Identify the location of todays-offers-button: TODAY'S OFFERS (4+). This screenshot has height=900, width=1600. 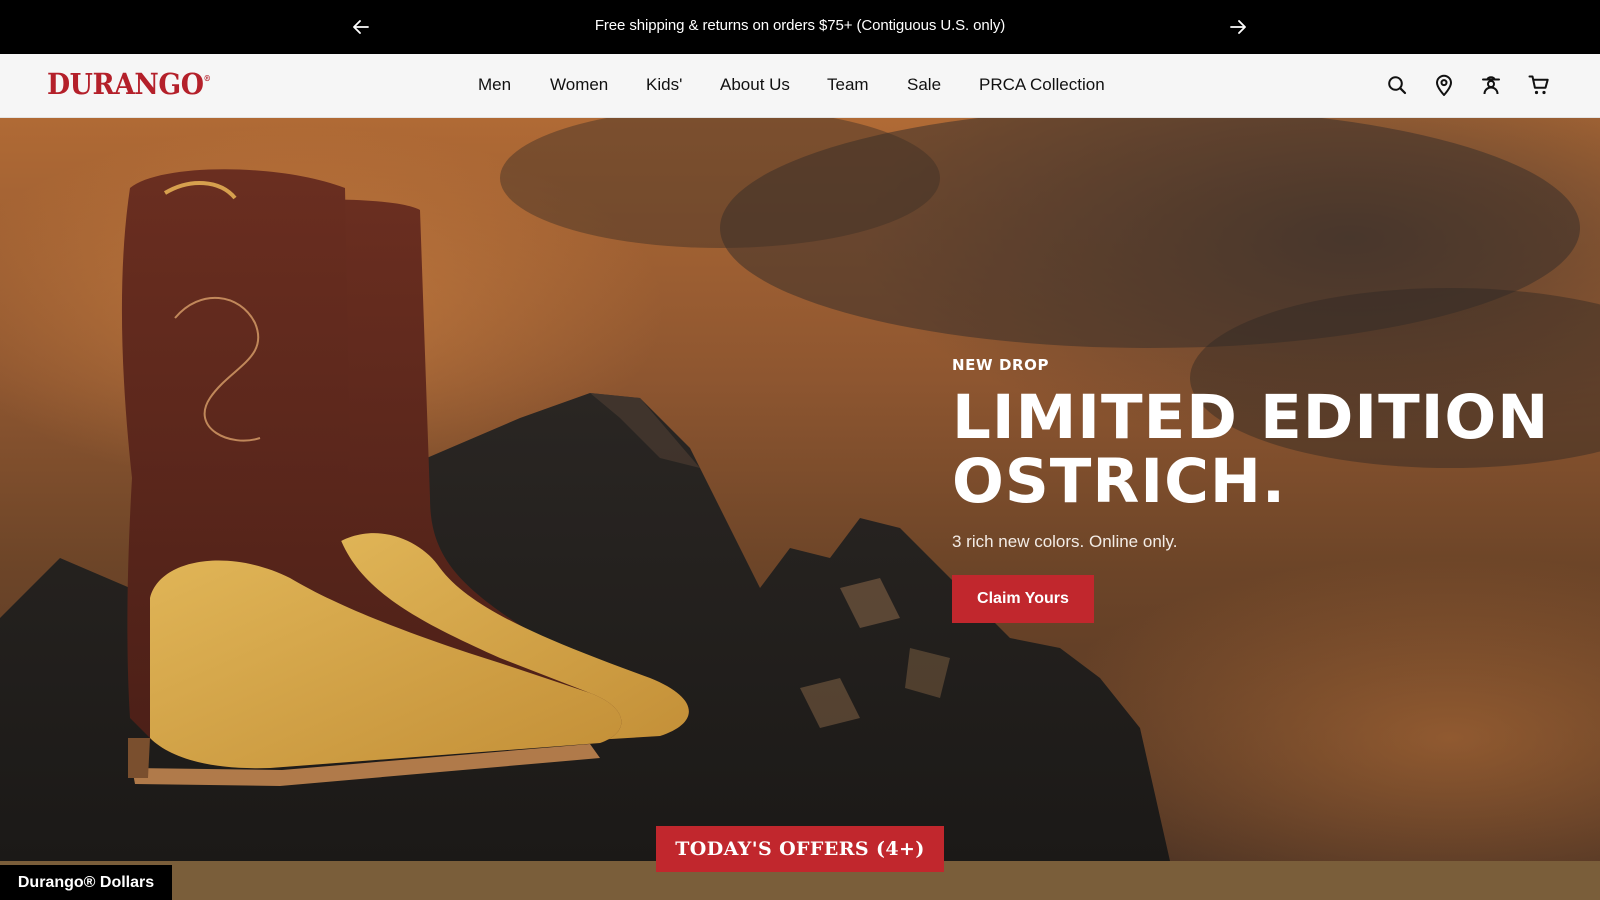
(800, 849).